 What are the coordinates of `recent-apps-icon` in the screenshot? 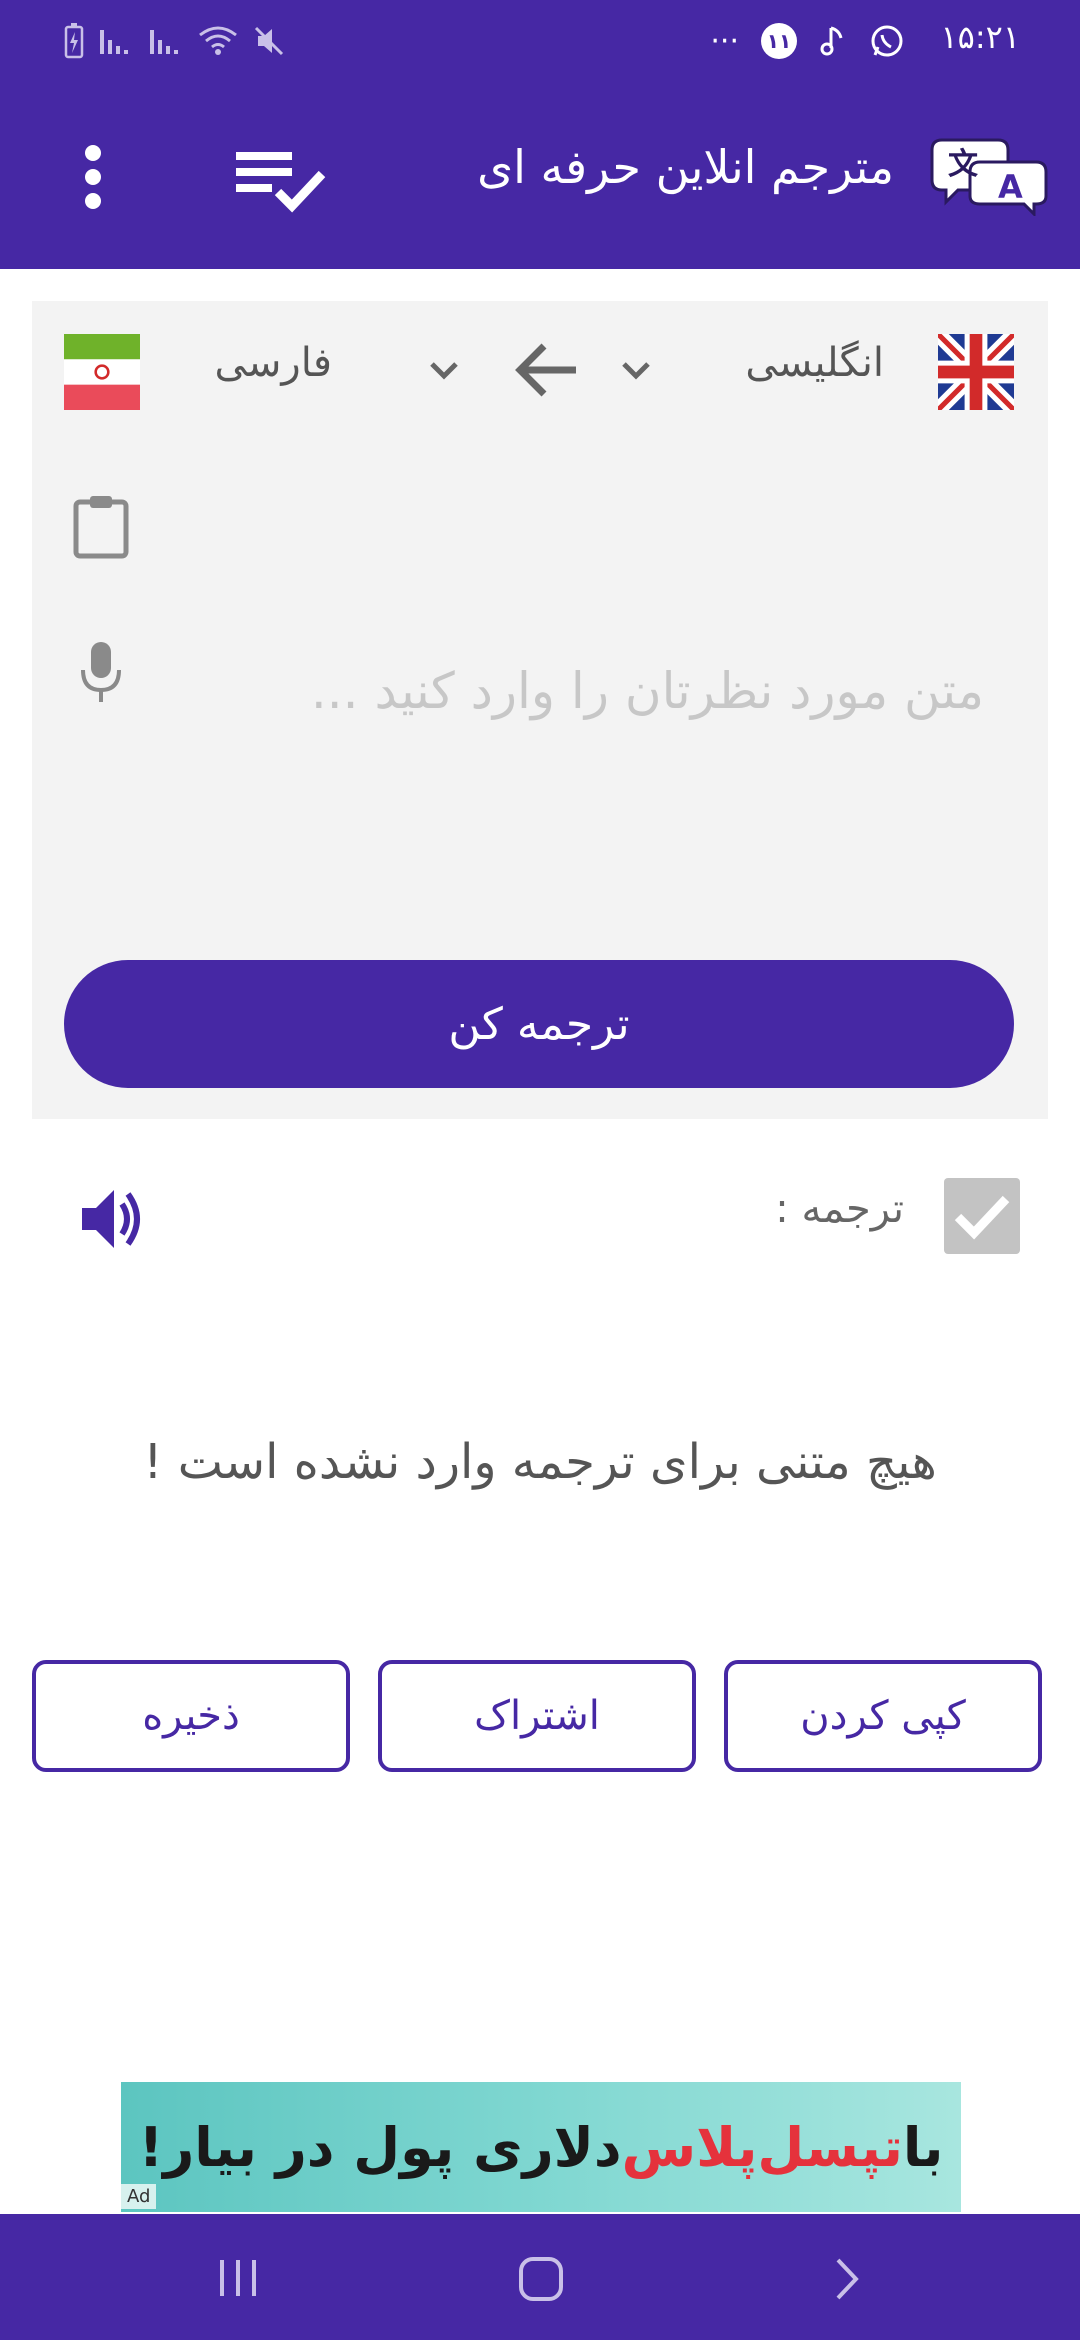 It's located at (238, 2278).